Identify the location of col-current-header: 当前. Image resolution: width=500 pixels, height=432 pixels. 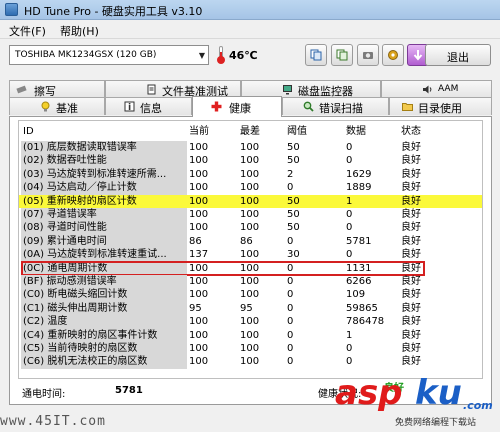
(213, 131).